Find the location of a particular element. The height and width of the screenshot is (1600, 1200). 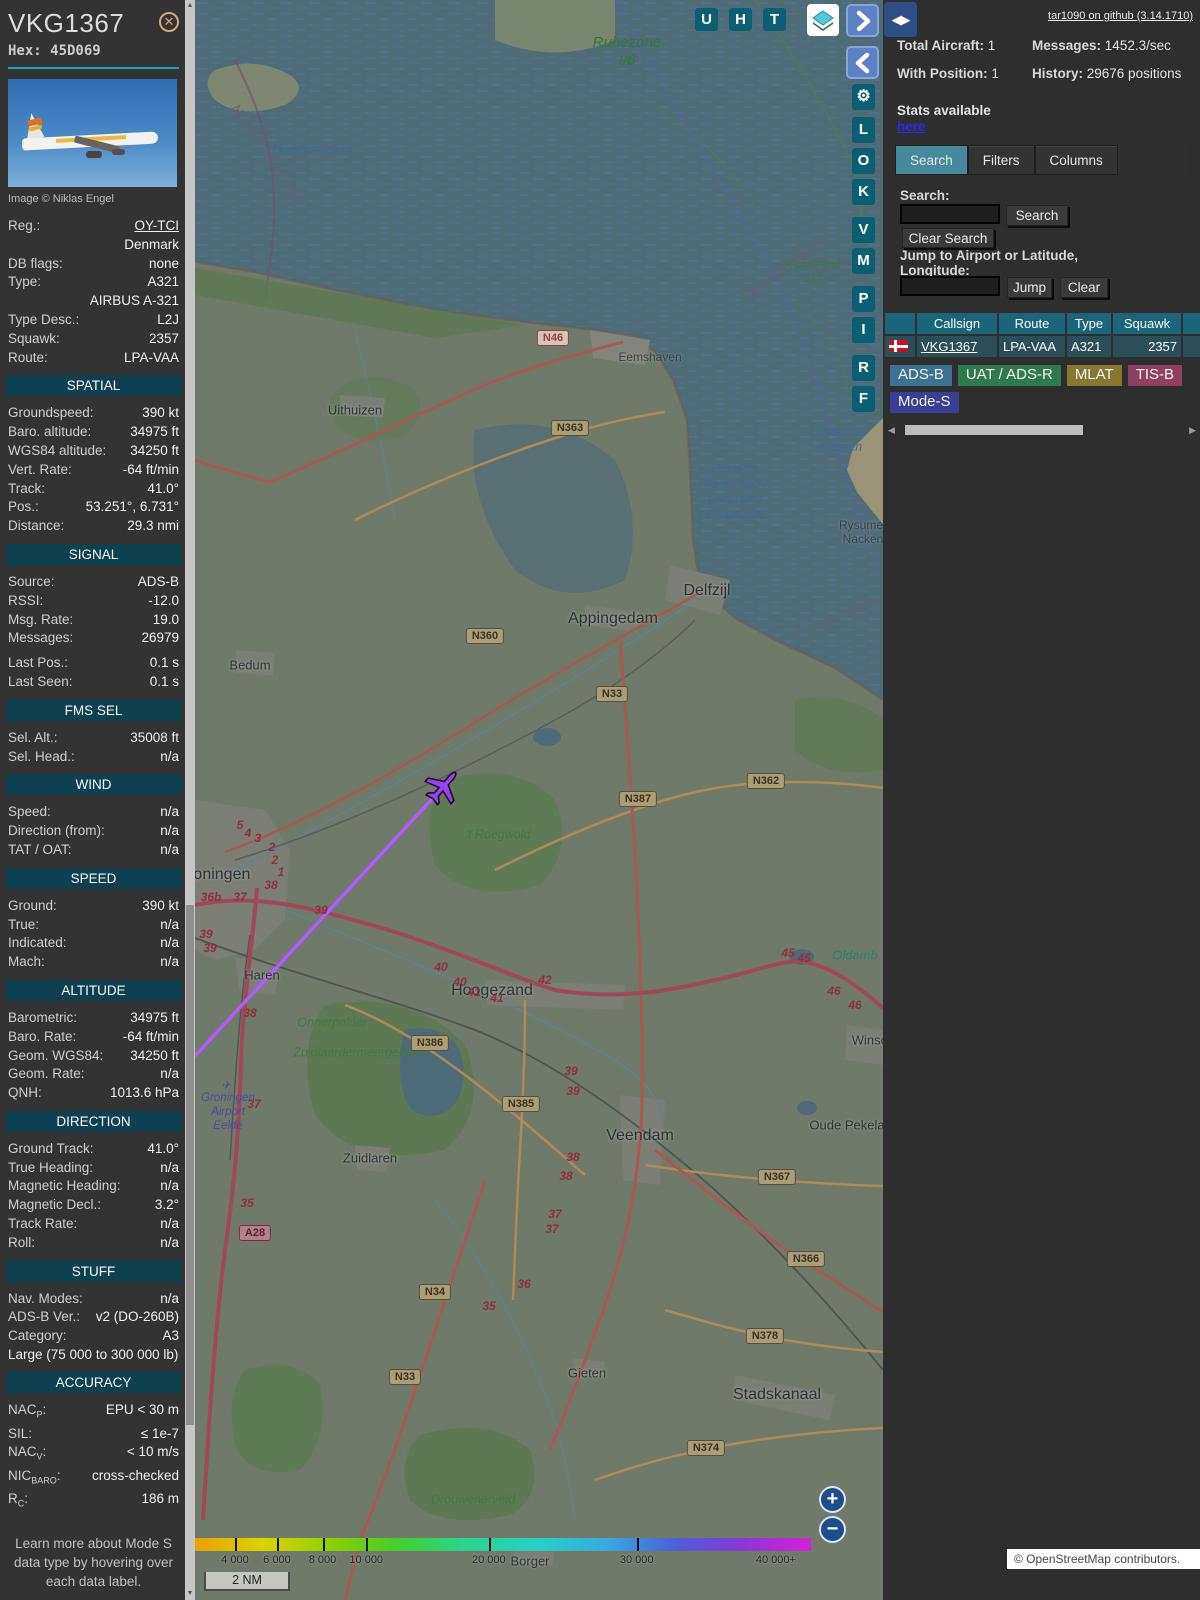

left-panel-scrollbar: ▲ ▼ is located at coordinates (190, 800).